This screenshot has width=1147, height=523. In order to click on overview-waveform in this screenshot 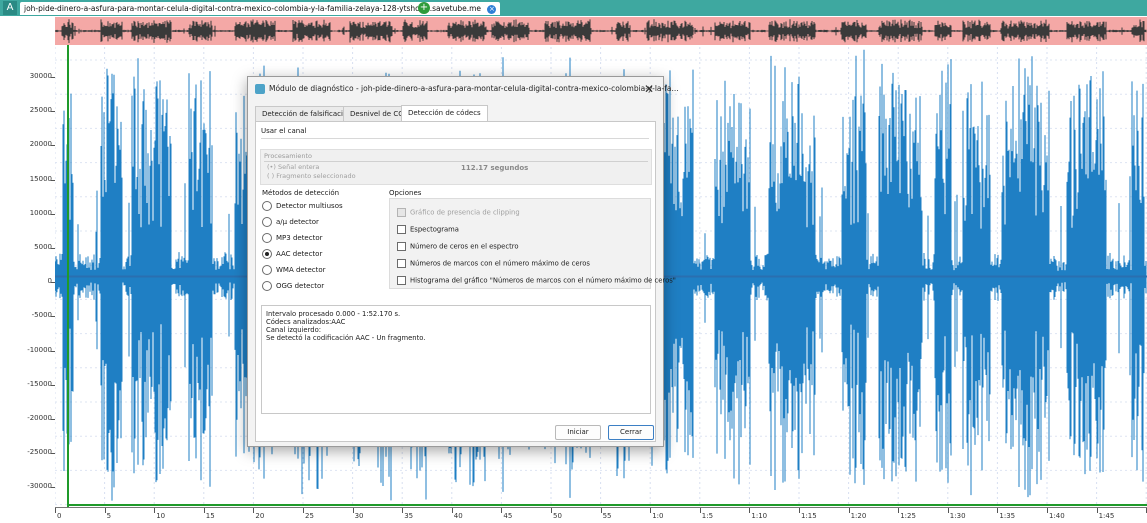, I will do `click(601, 31)`.